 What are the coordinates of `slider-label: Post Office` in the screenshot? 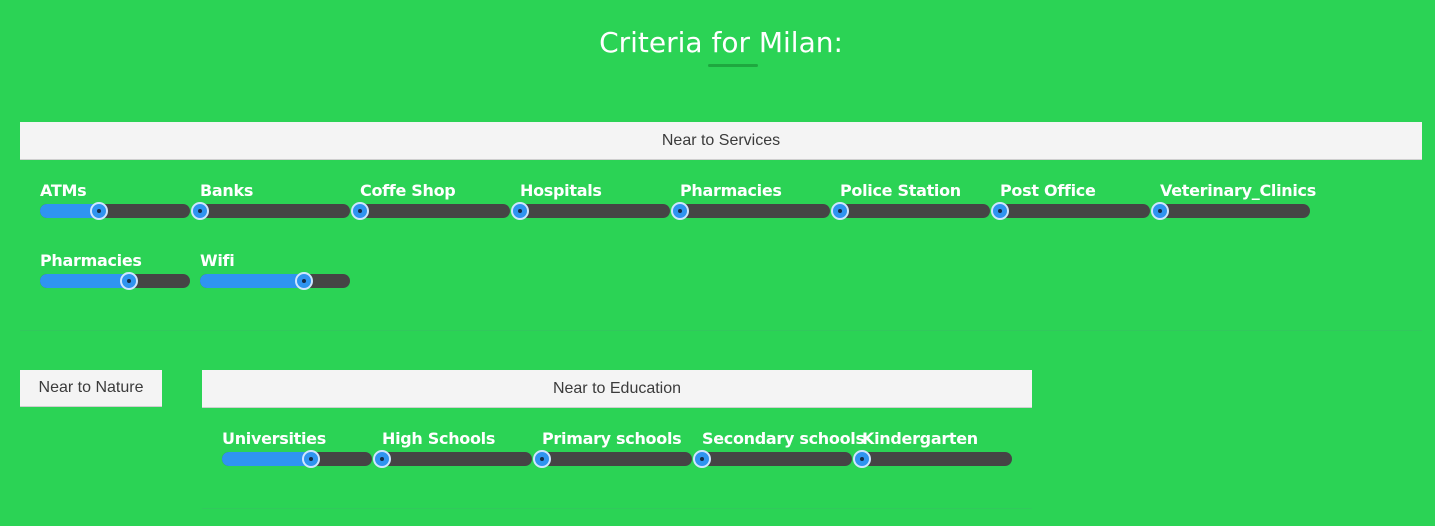 It's located at (1048, 190).